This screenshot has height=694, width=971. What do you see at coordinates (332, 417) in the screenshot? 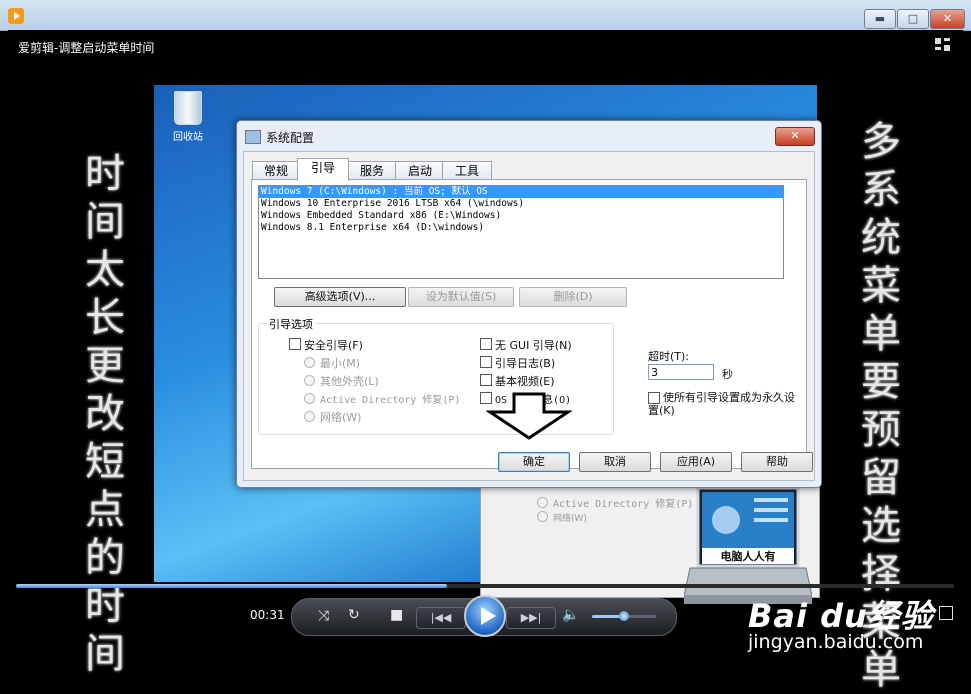
I see `network-radio: 网络(W)` at bounding box center [332, 417].